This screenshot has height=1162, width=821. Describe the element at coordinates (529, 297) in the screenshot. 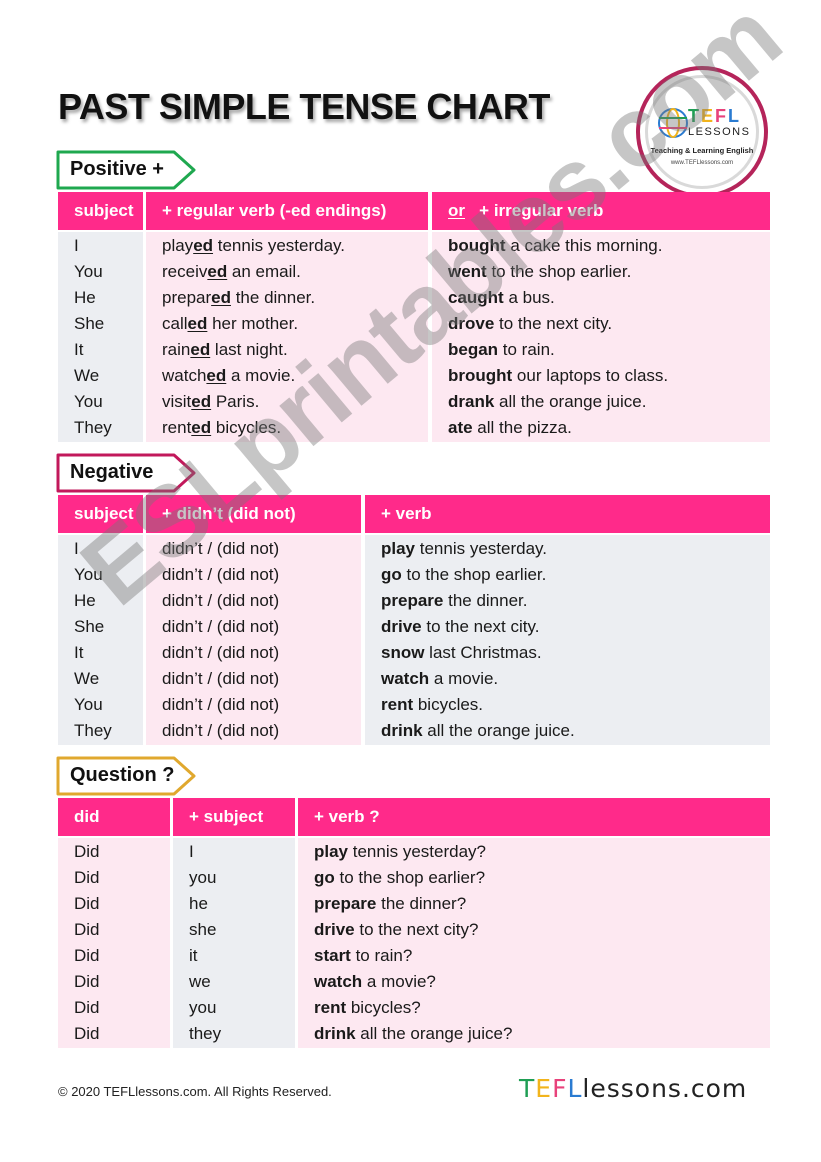

I see `phrase-rest: a bus.` at that location.